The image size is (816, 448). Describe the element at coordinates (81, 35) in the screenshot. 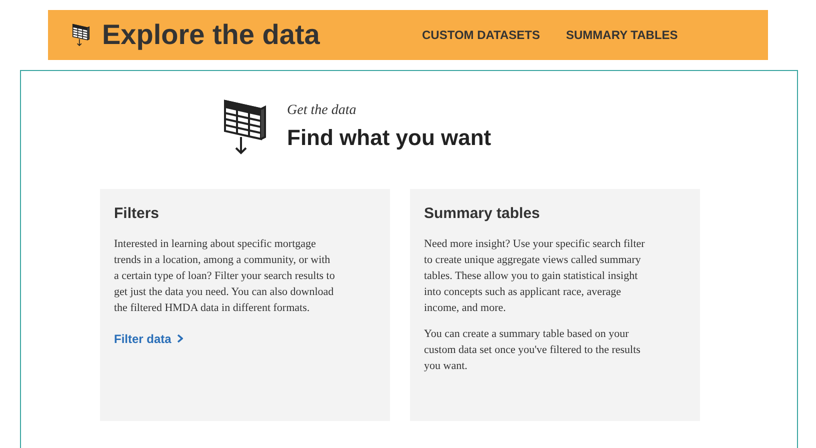

I see `table-icon` at that location.